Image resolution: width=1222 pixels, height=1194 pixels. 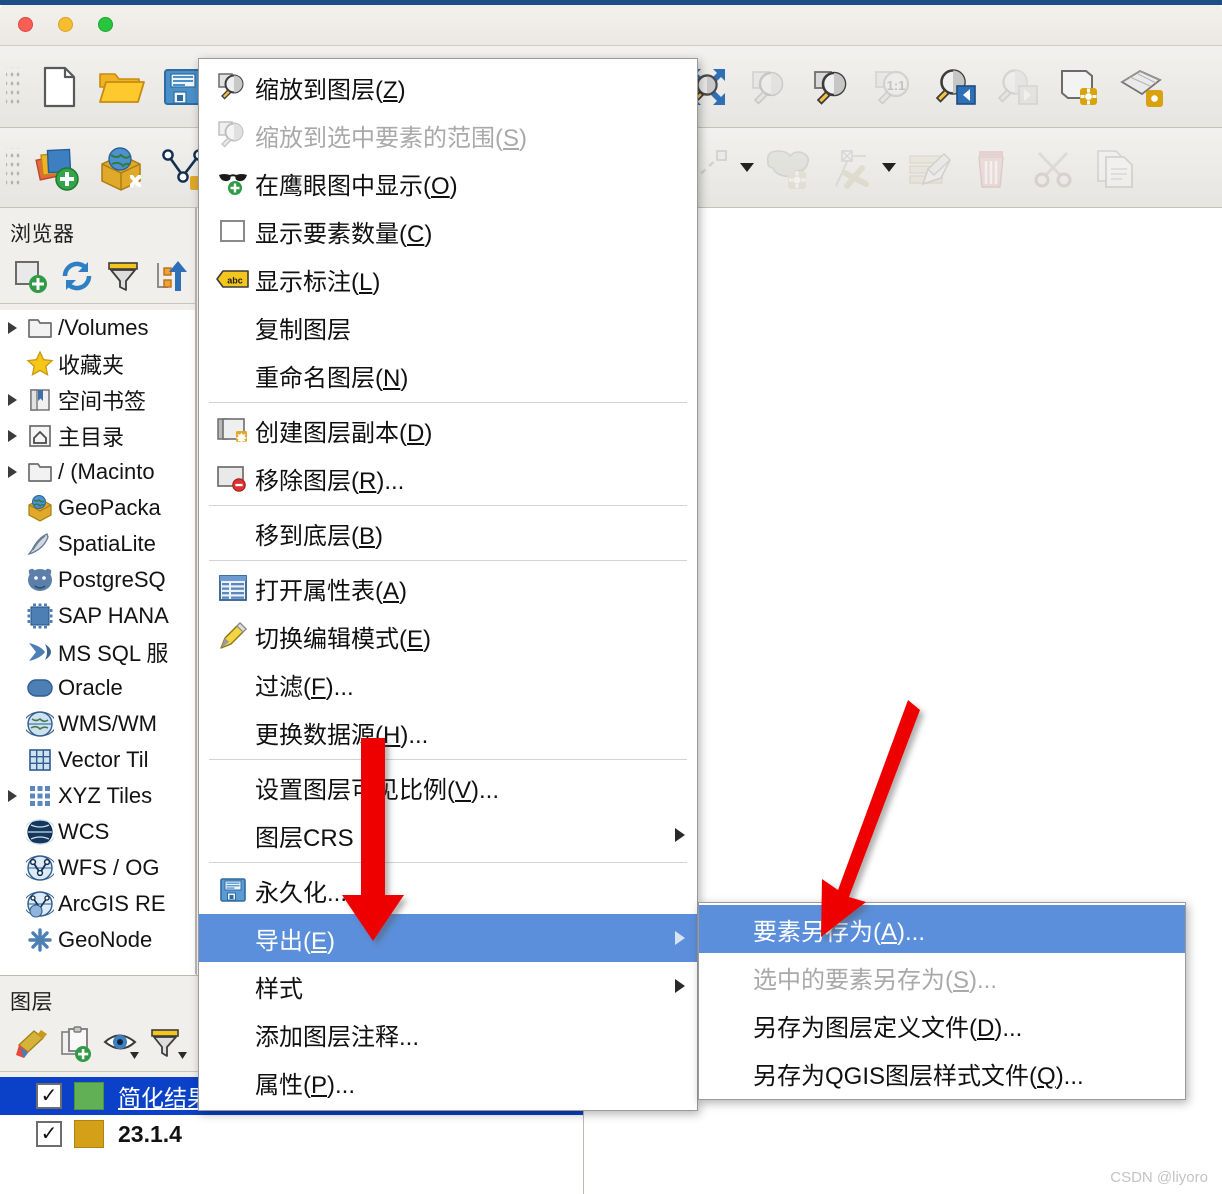 What do you see at coordinates (97, 580) in the screenshot?
I see `browser-item: PostgreSQ` at bounding box center [97, 580].